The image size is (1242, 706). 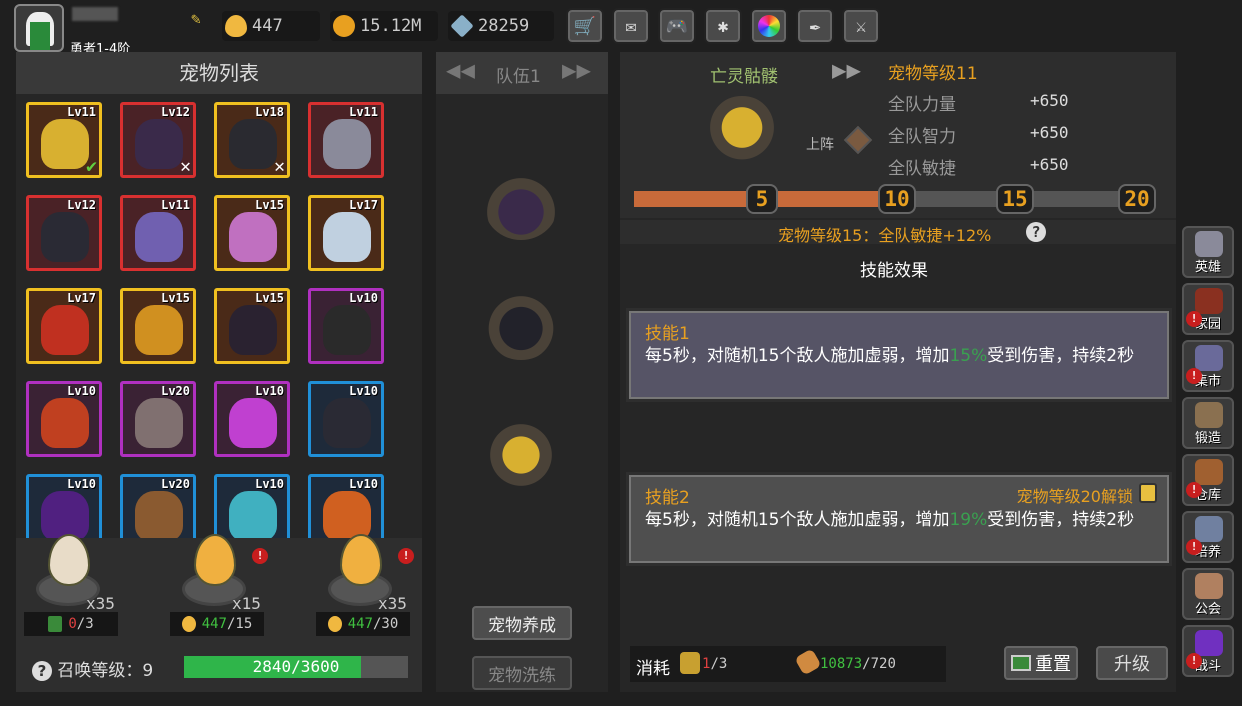 What do you see at coordinates (846, 70) in the screenshot?
I see `next-pet-arrow-icon: ▶▶` at bounding box center [846, 70].